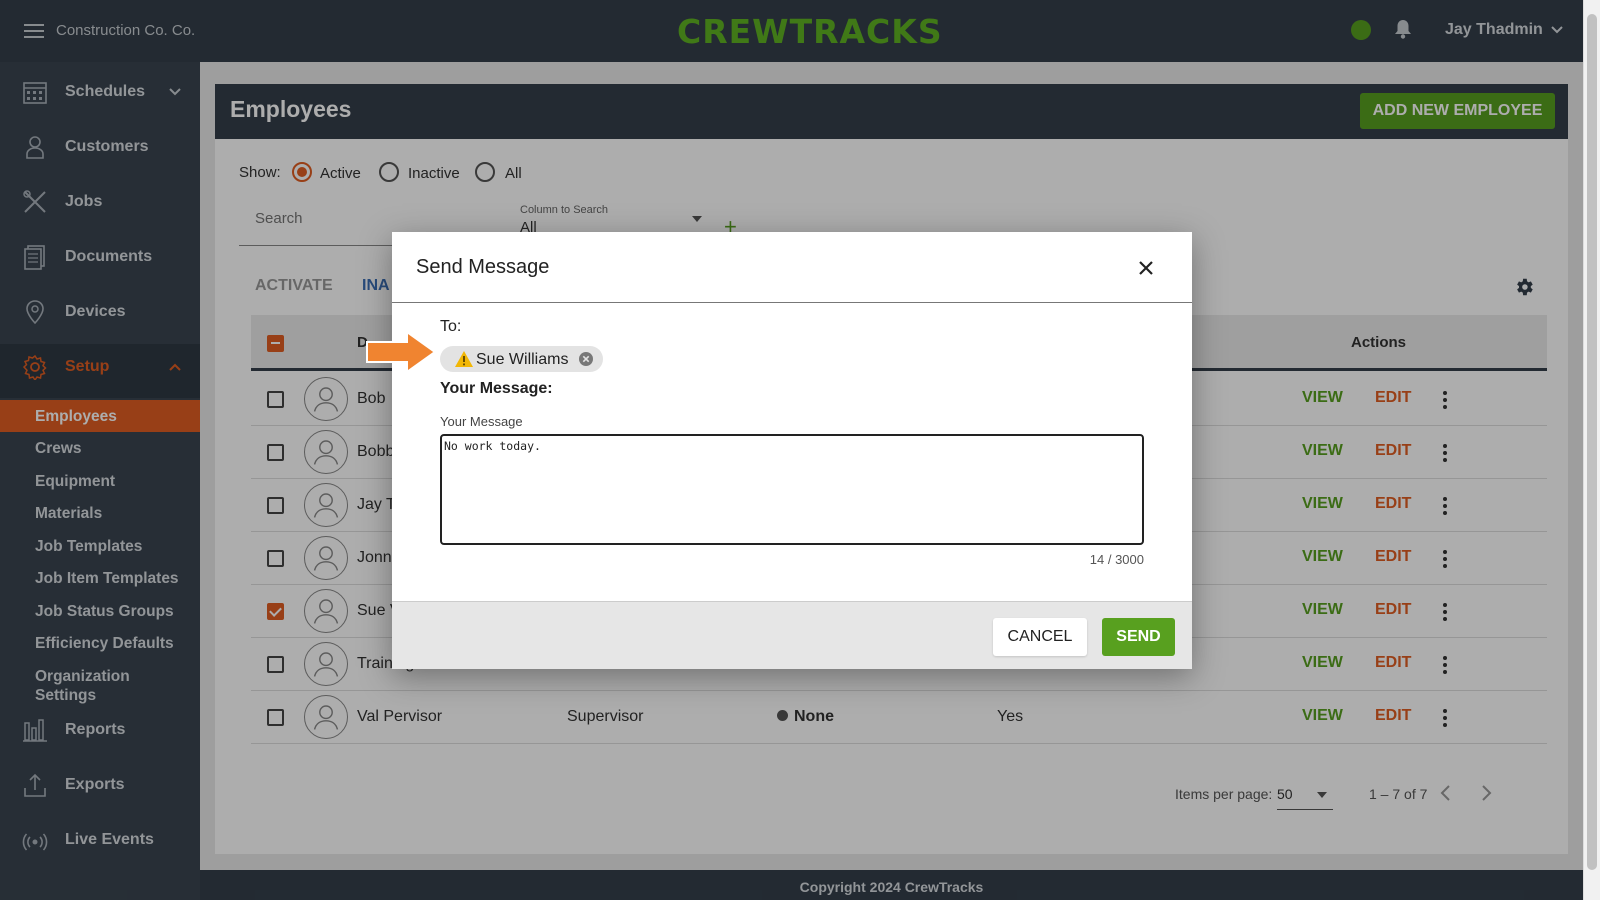 The height and width of the screenshot is (900, 1600). Describe the element at coordinates (1146, 268) in the screenshot. I see `close-icon` at that location.